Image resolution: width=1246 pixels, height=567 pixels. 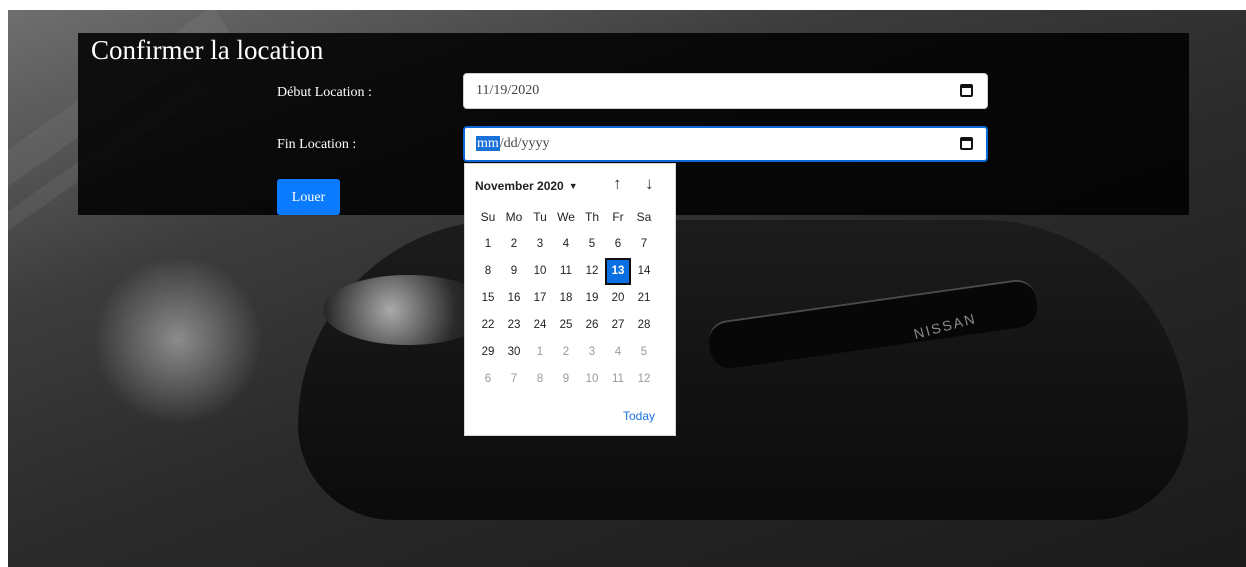 I want to click on calendar-week-row: 15 16 17 18 19 20 21, so click(x=566, y=298).